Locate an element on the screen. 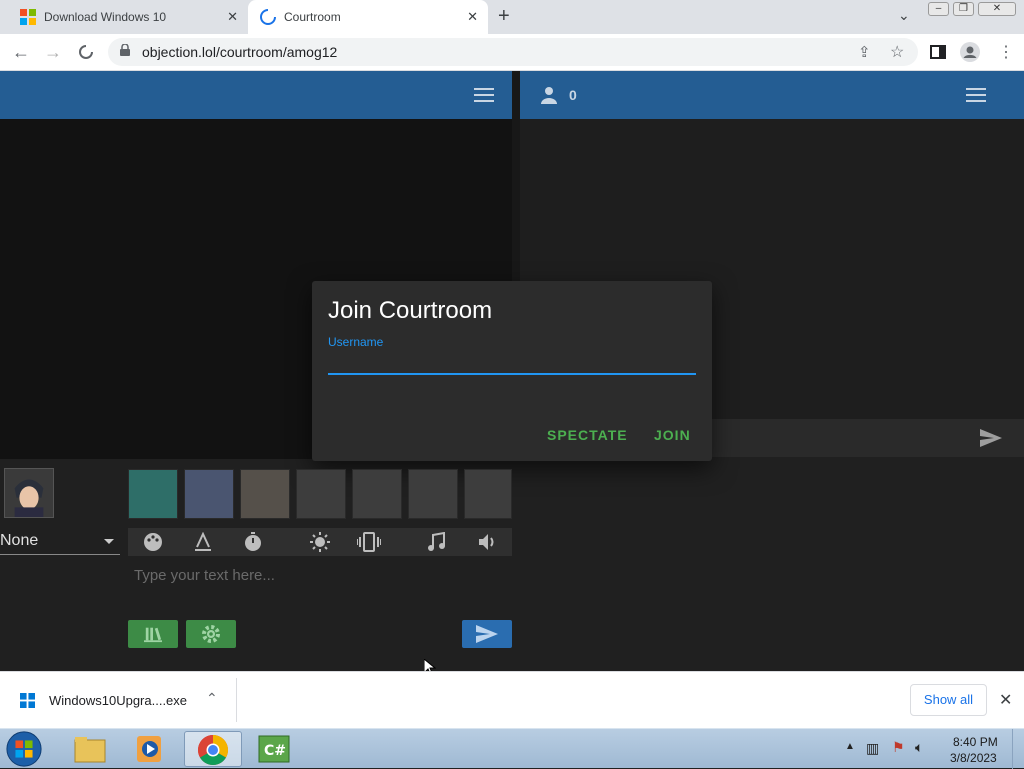 The height and width of the screenshot is (769, 1024). taskbar-chrome is located at coordinates (213, 749).